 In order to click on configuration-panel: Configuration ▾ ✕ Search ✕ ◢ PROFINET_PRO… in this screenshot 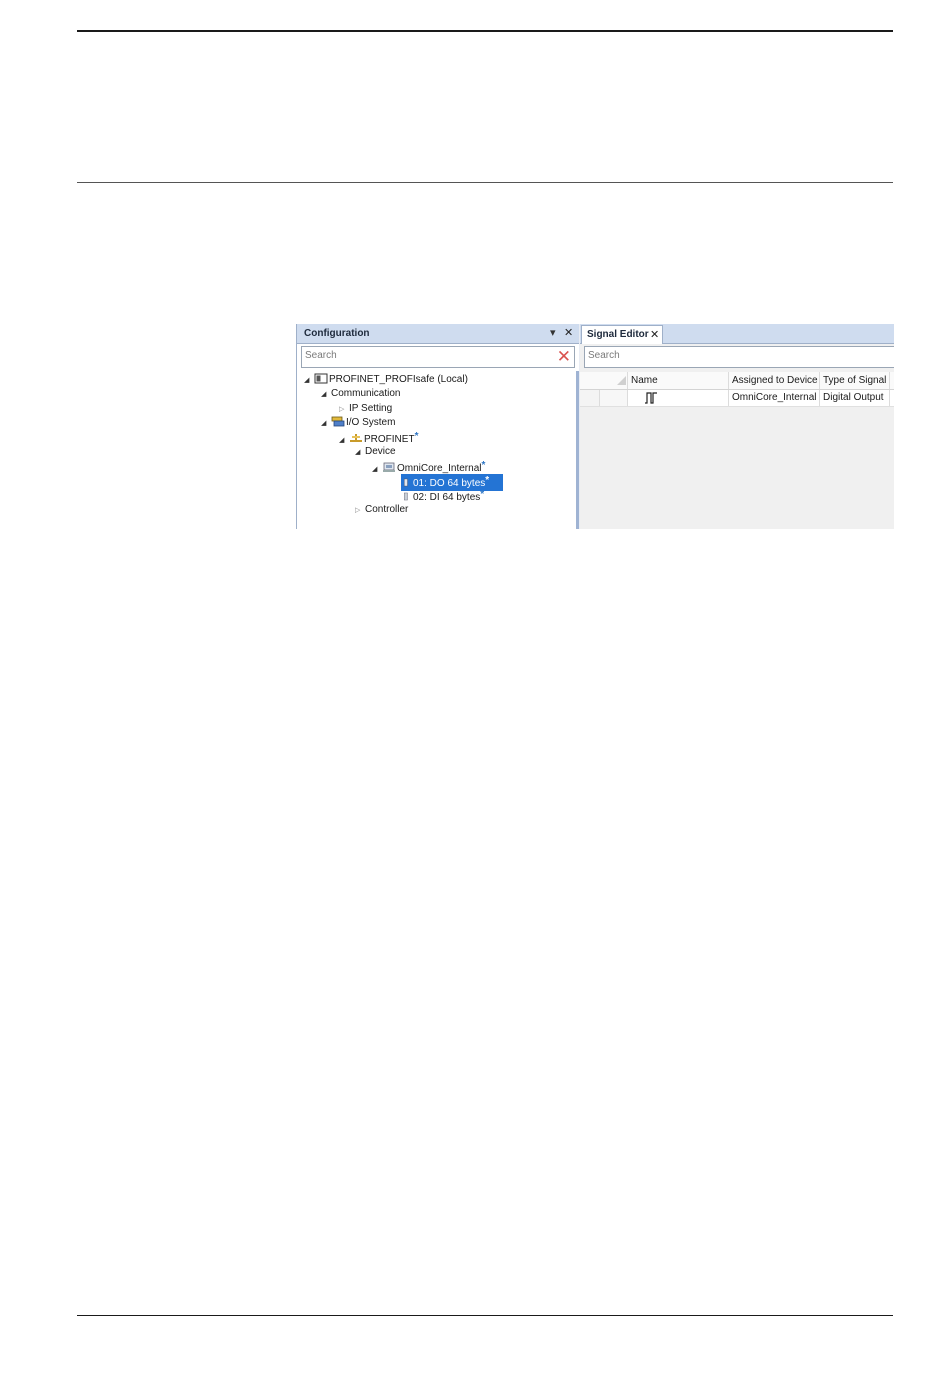, I will do `click(437, 426)`.